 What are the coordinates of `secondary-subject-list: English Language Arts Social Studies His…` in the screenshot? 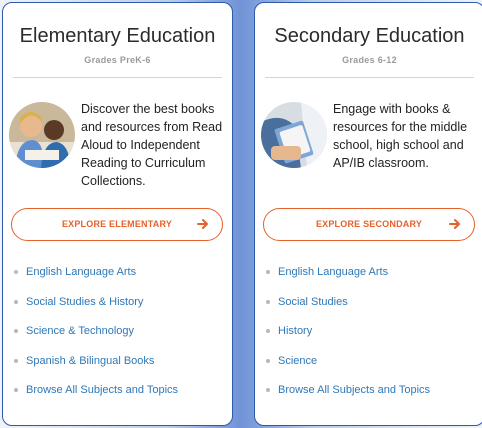 It's located at (347, 339).